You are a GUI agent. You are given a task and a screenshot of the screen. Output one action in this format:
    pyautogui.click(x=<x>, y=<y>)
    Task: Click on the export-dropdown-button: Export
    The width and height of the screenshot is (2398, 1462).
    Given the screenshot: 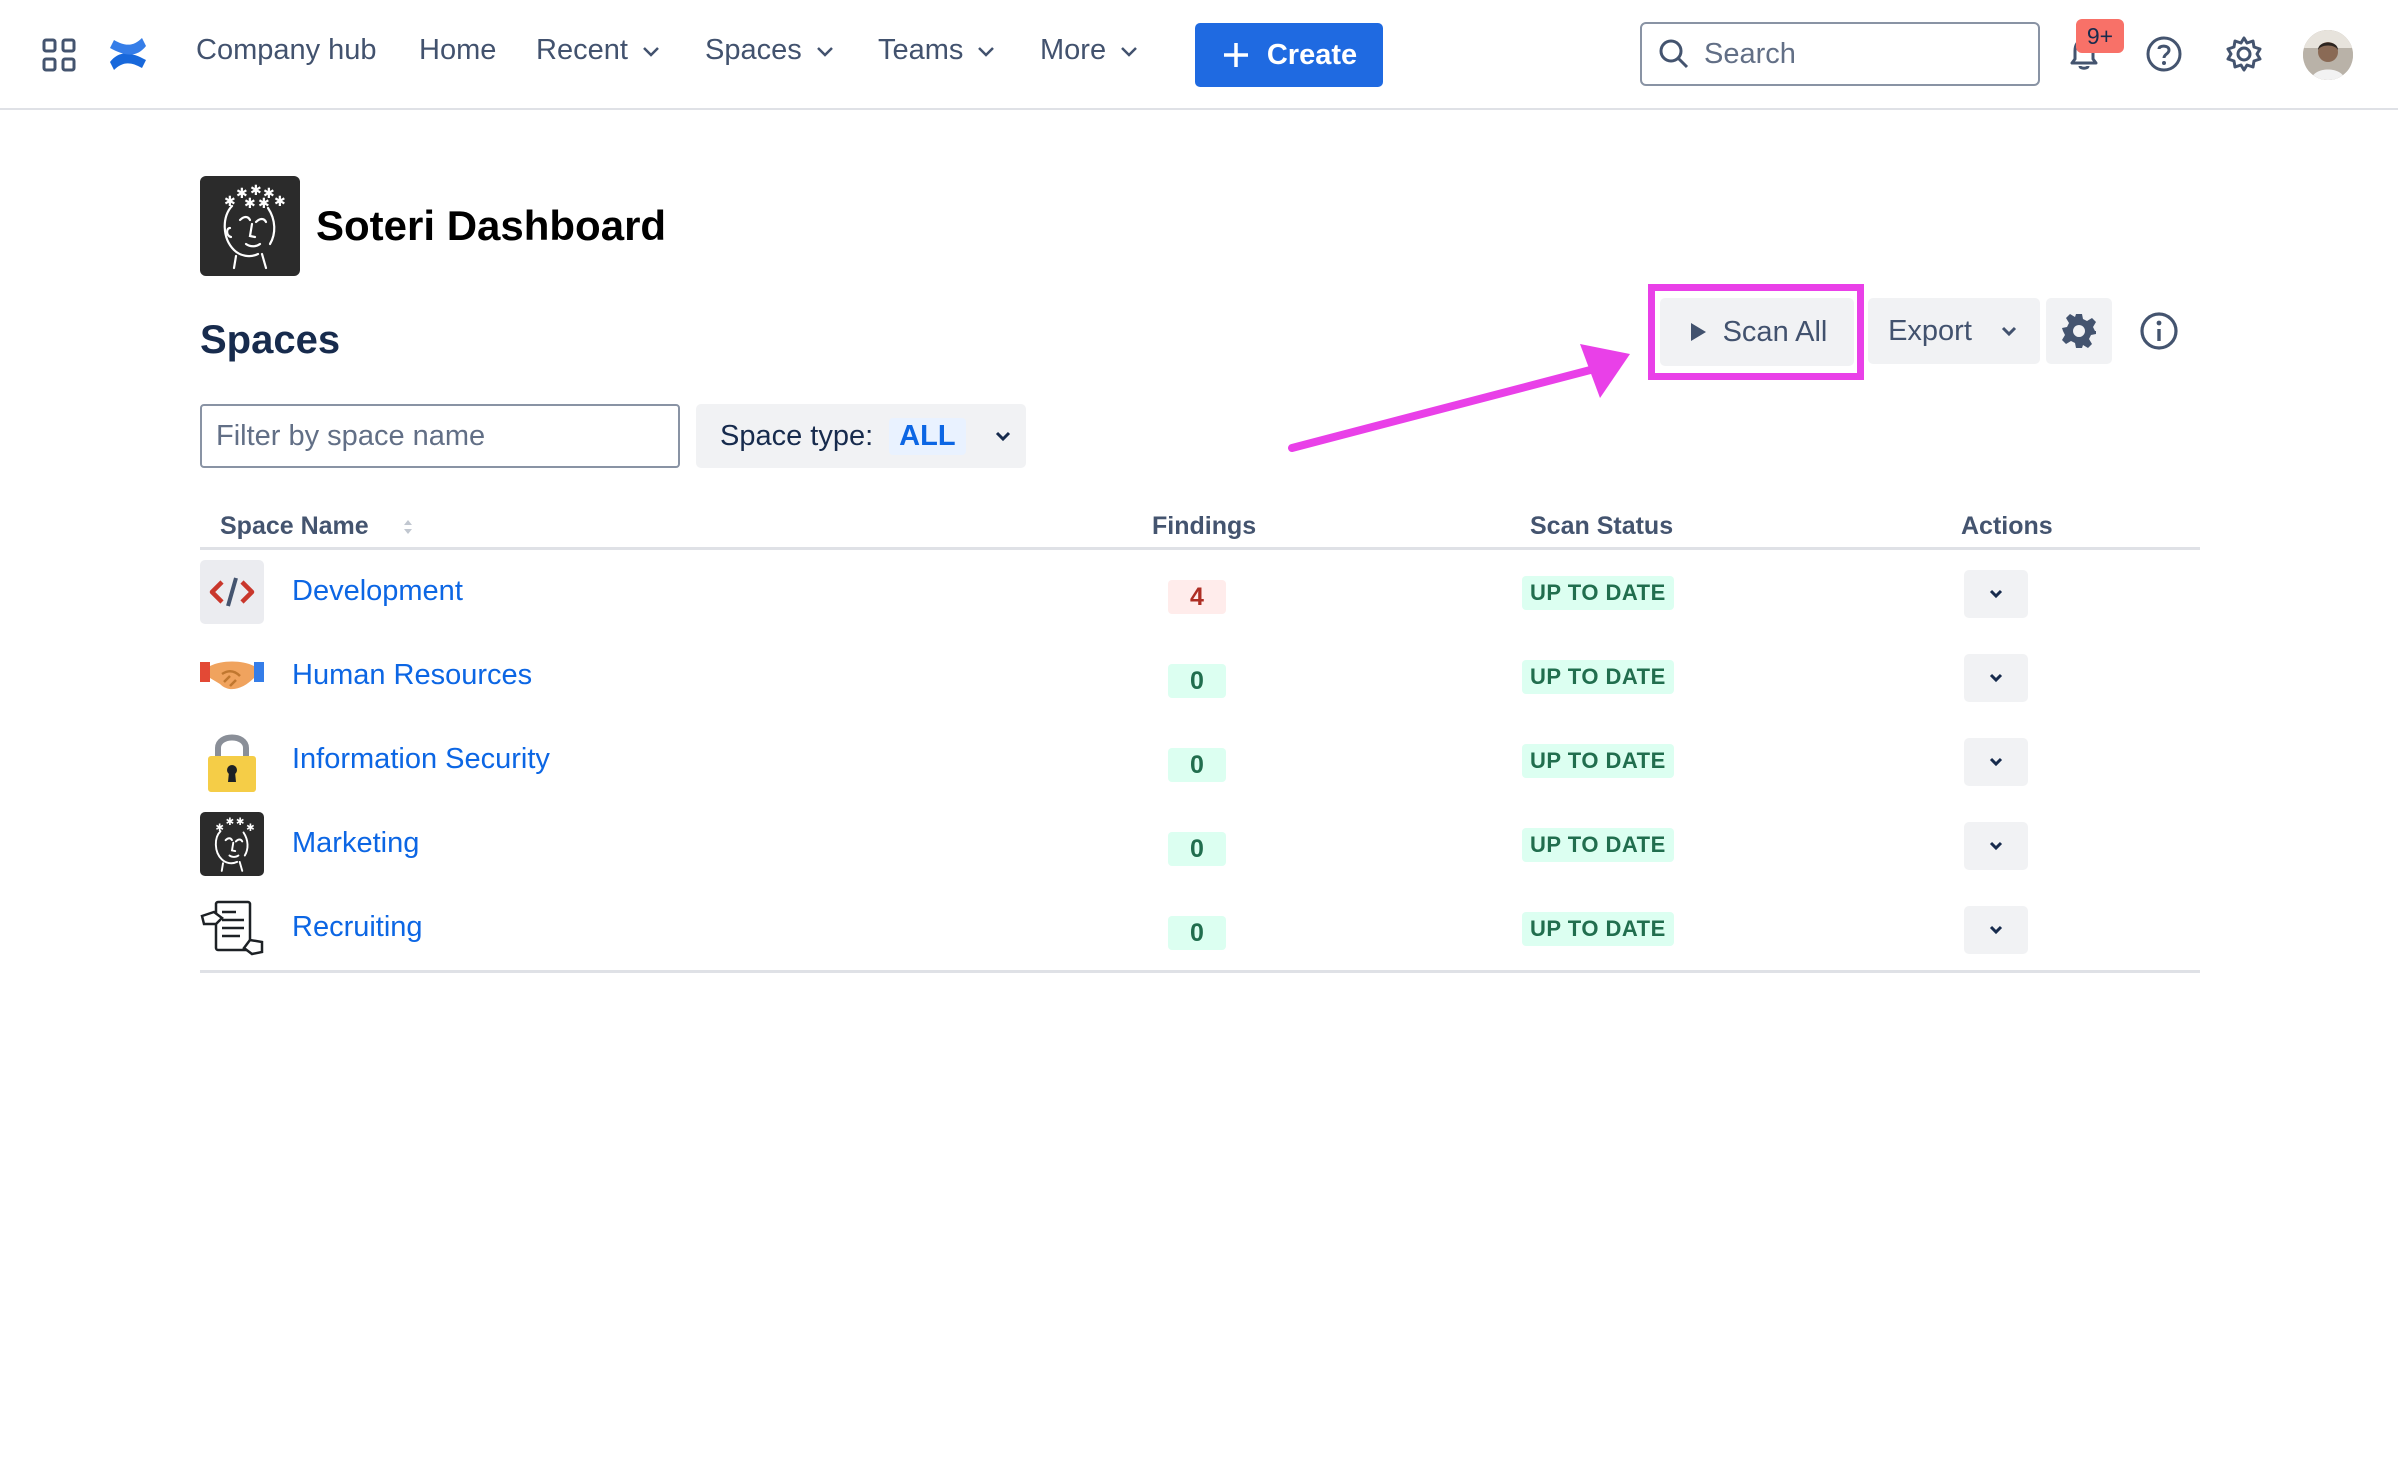 What is the action you would take?
    pyautogui.click(x=1954, y=331)
    